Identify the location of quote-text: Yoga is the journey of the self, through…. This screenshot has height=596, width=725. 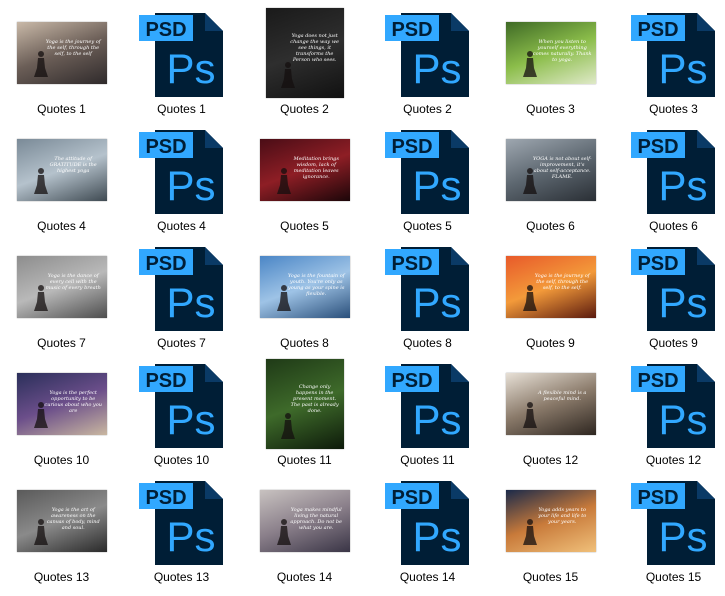
(562, 282).